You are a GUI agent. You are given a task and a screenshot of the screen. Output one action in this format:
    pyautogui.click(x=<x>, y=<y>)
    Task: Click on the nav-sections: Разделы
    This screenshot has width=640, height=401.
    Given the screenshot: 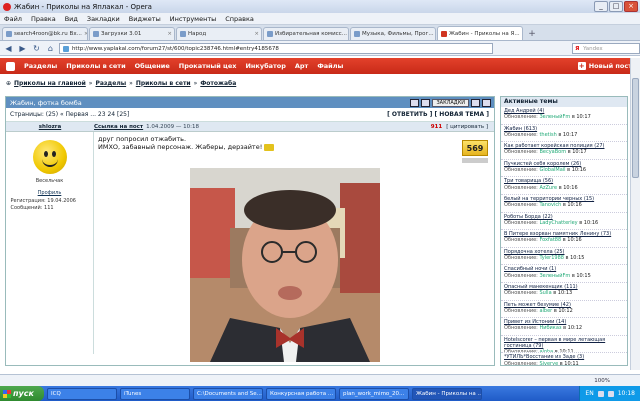 What is the action you would take?
    pyautogui.click(x=40, y=66)
    